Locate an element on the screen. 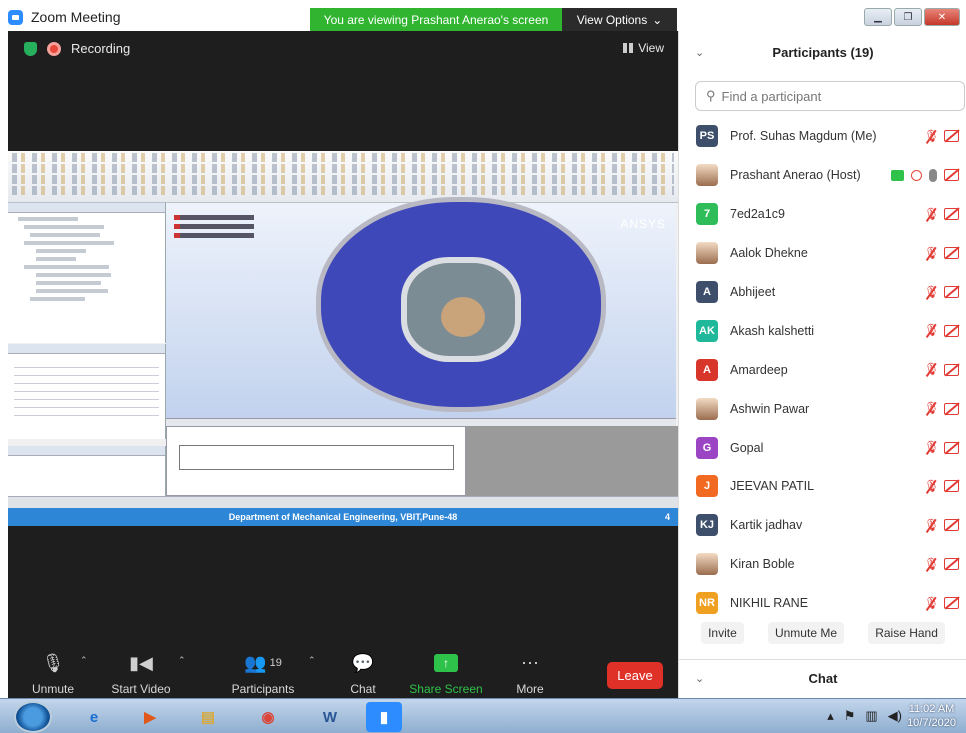  share-screen-icon: ↑ is located at coordinates (446, 663).